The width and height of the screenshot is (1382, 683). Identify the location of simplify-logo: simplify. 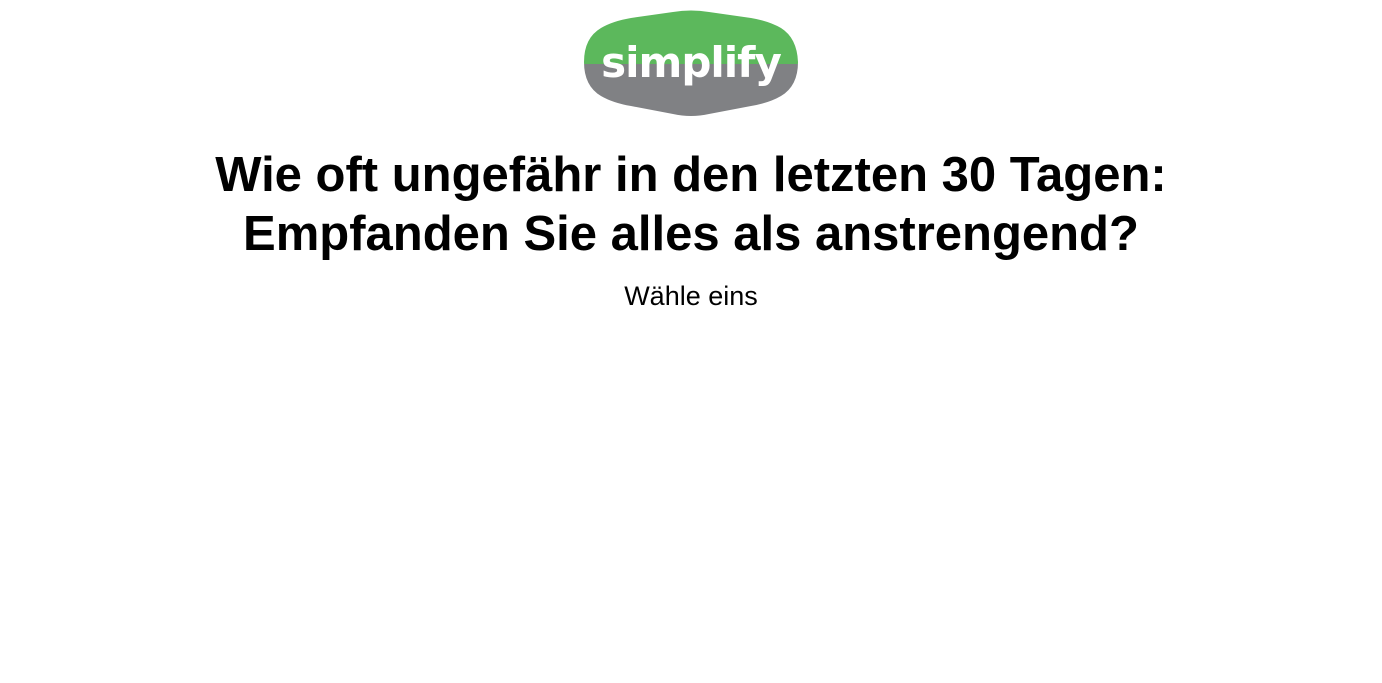
(691, 65).